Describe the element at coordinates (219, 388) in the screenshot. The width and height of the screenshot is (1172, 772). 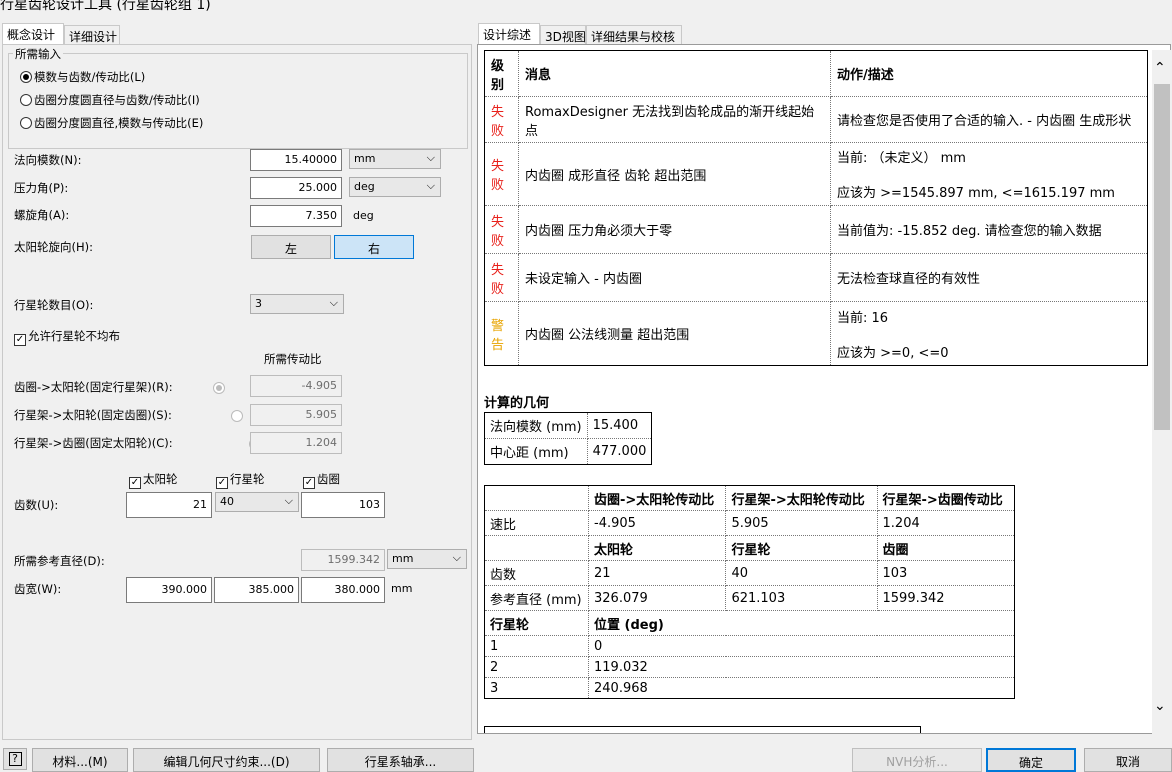
I see `ratio-radio-ring-sun` at that location.